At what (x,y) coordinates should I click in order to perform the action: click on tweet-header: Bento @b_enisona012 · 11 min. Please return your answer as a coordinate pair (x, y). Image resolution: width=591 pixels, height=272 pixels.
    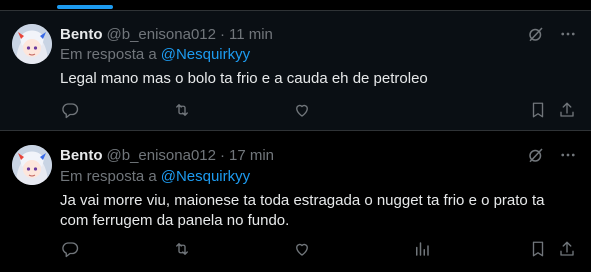
    Looking at the image, I should click on (166, 34).